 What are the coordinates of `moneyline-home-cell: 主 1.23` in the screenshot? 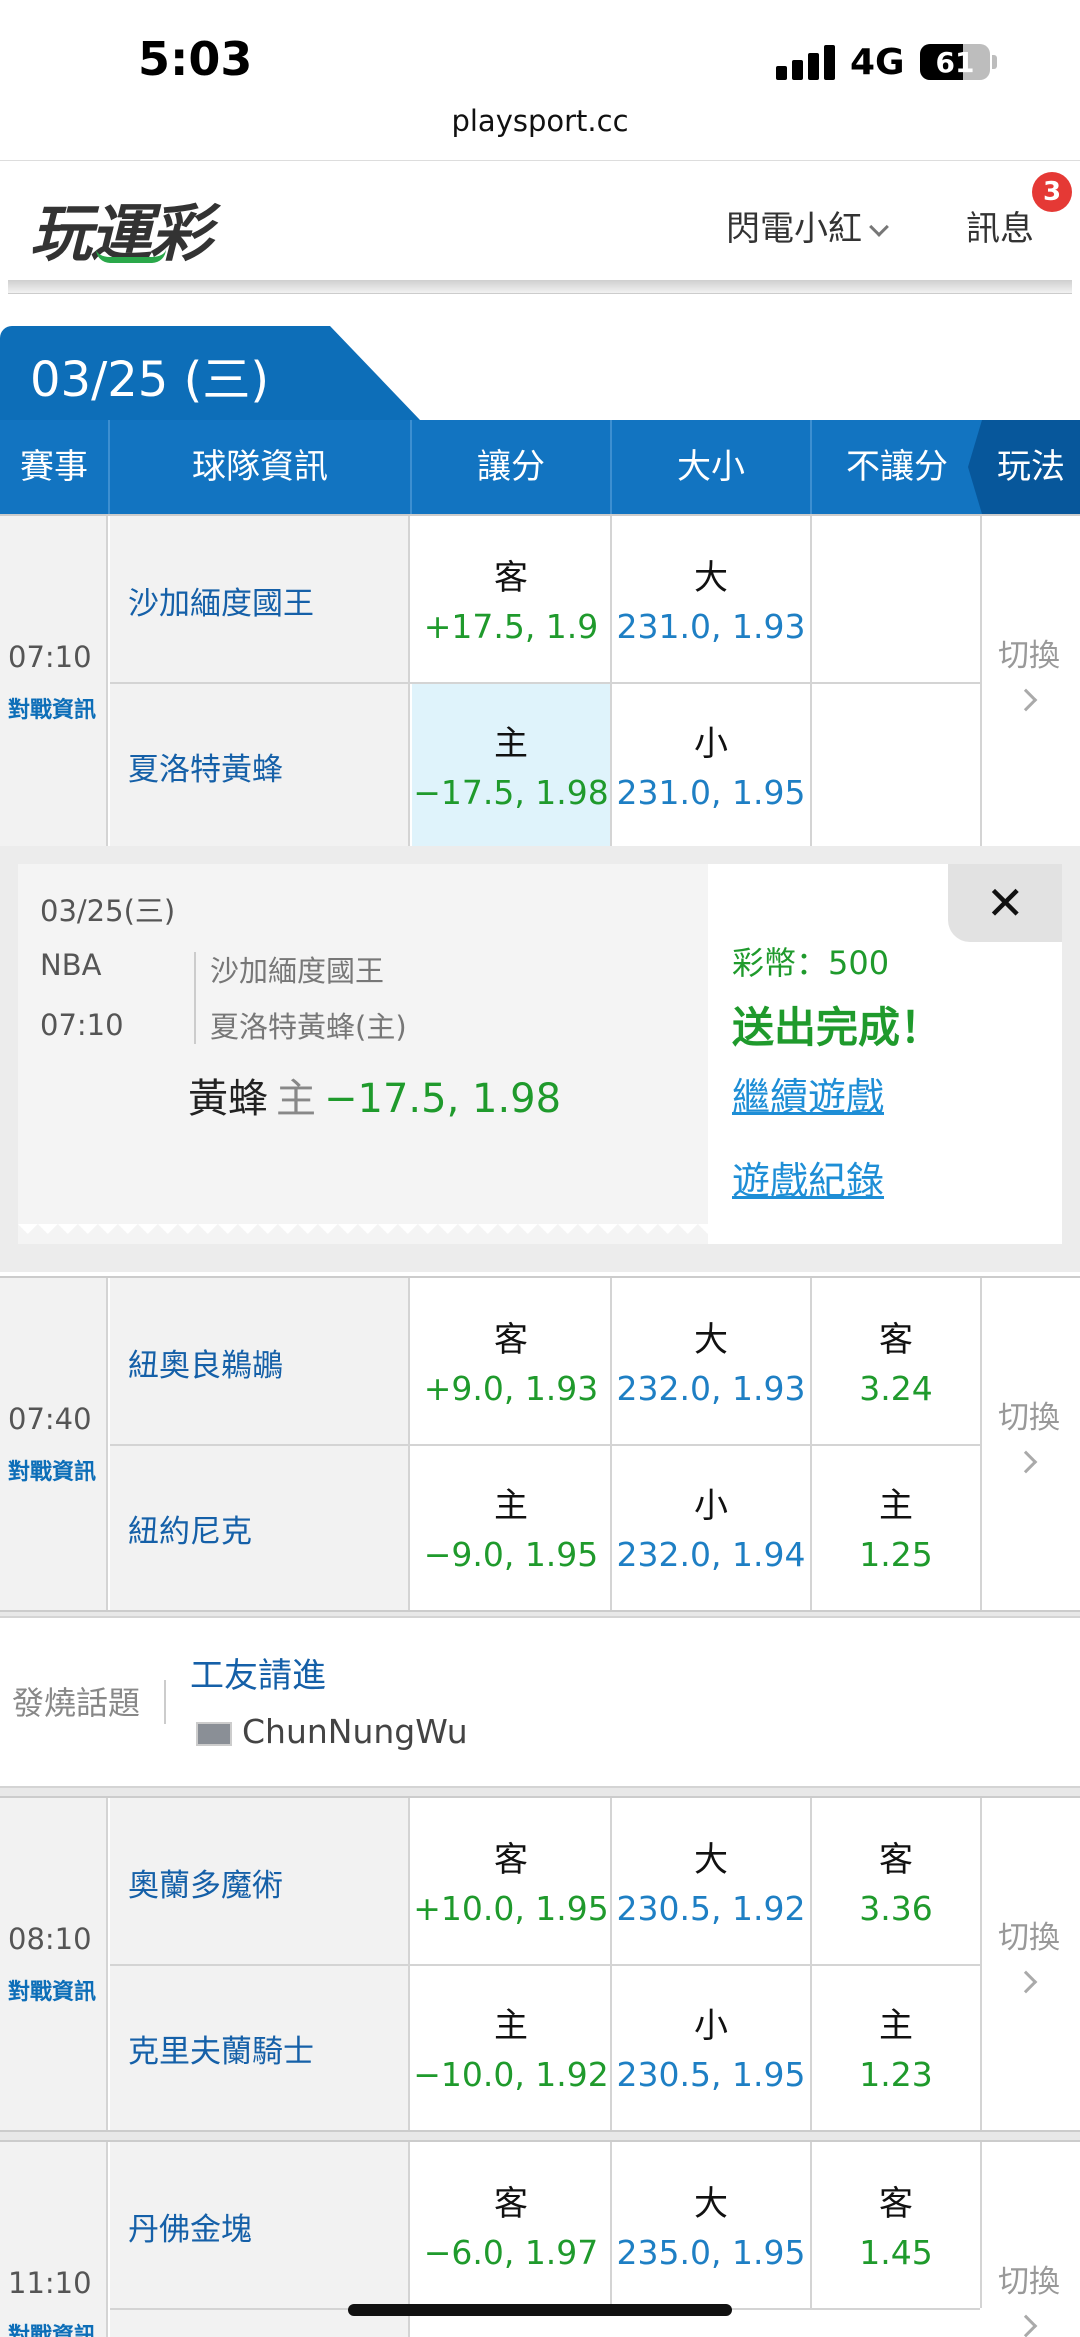 It's located at (897, 2047).